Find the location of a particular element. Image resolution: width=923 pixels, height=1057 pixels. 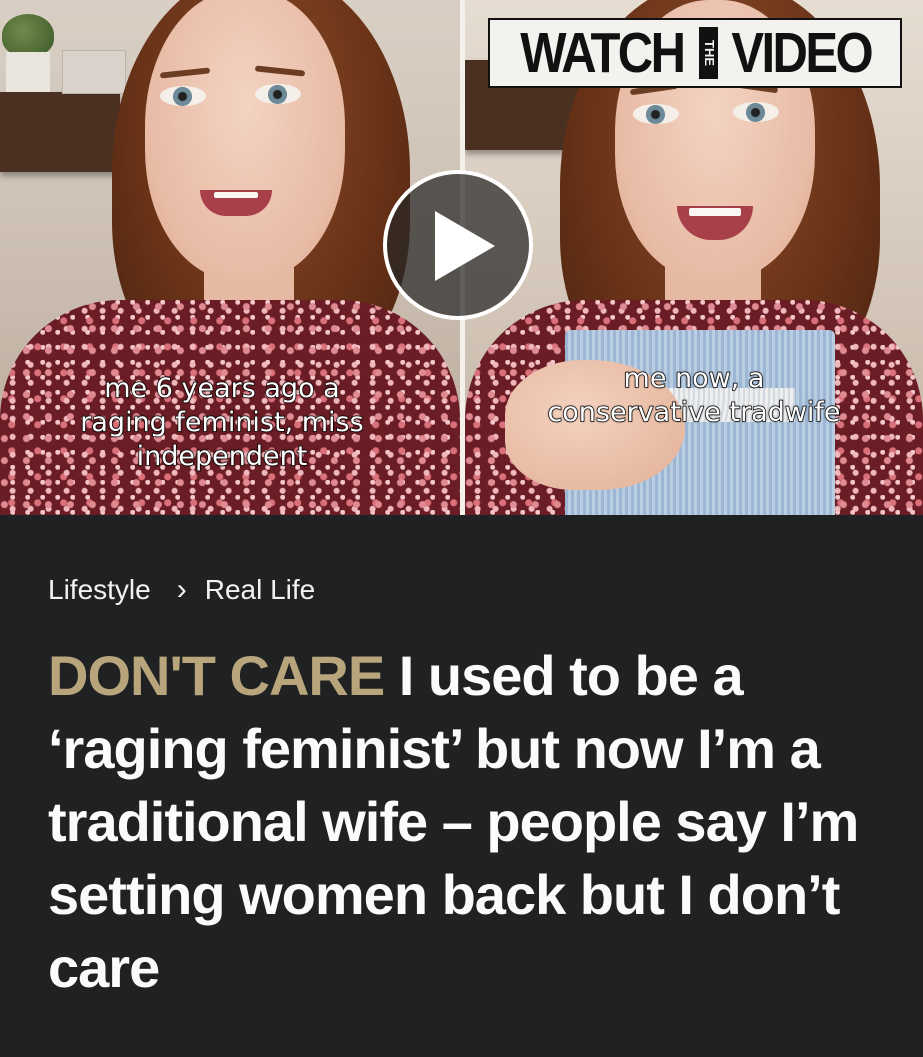

caption-line: raging feminist, miss is located at coordinates (222, 422).